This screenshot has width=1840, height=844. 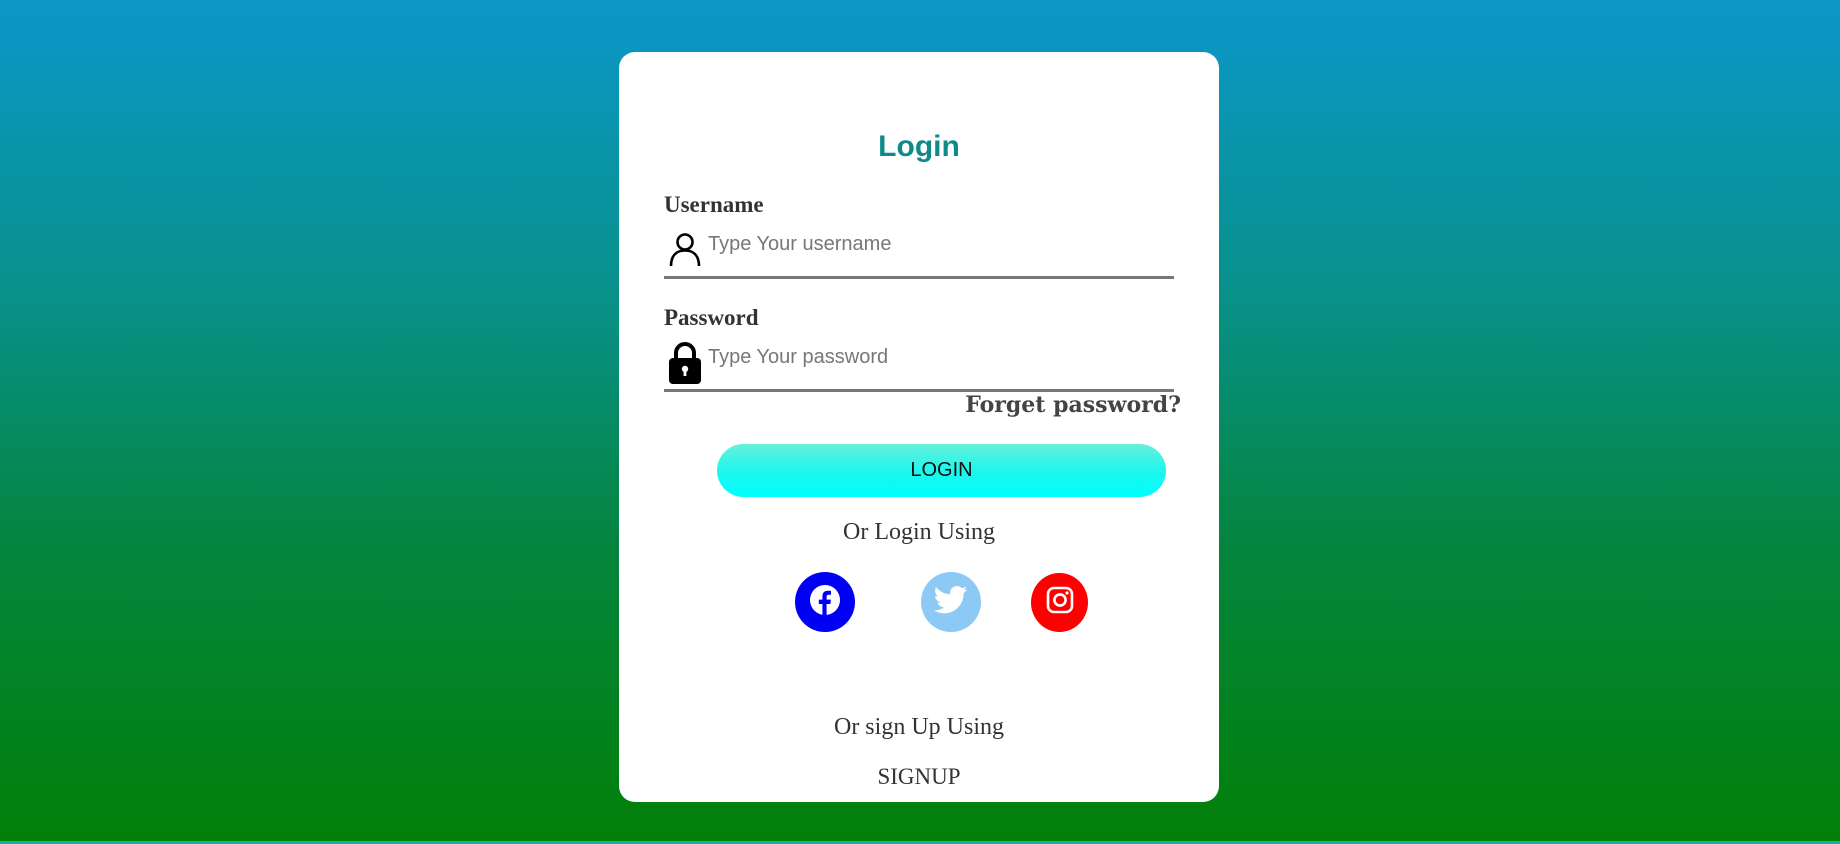 I want to click on login-button: LOGIN, so click(x=941, y=470).